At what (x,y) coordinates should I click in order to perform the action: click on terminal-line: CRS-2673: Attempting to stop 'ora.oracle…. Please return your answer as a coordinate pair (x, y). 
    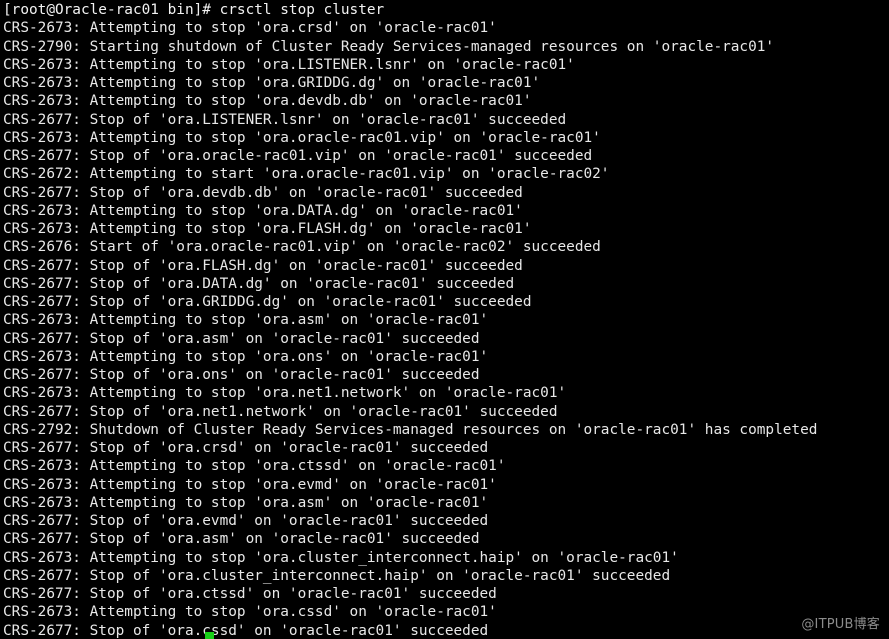
    Looking at the image, I should click on (302, 137).